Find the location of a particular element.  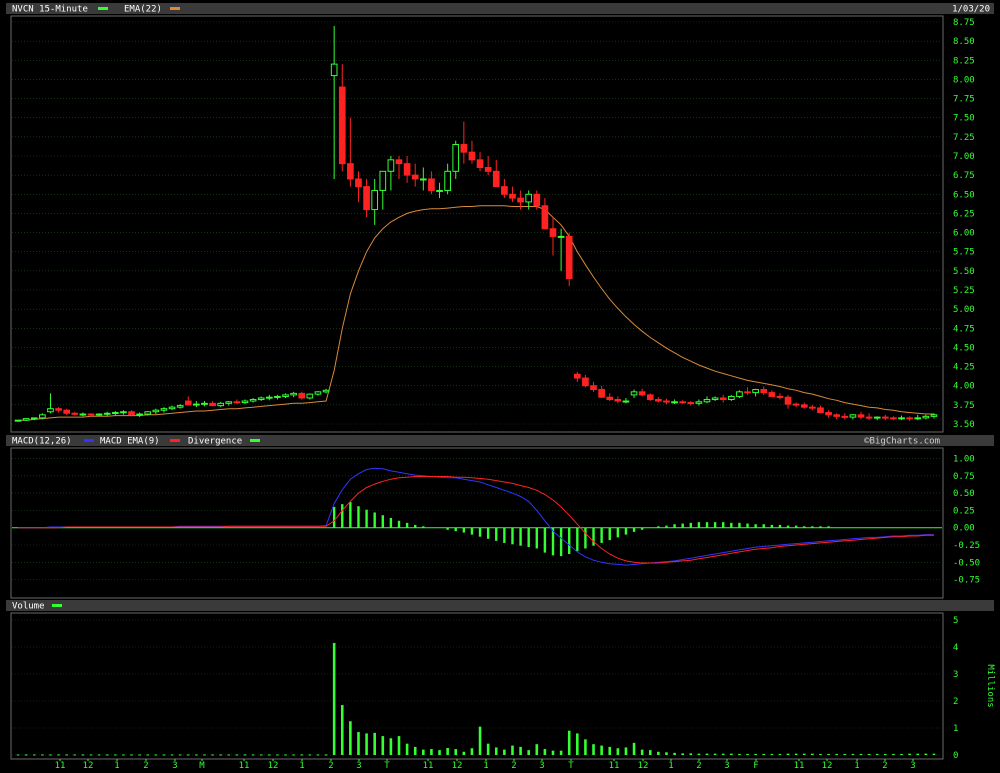

x-tick-label: 1 is located at coordinates (670, 766).